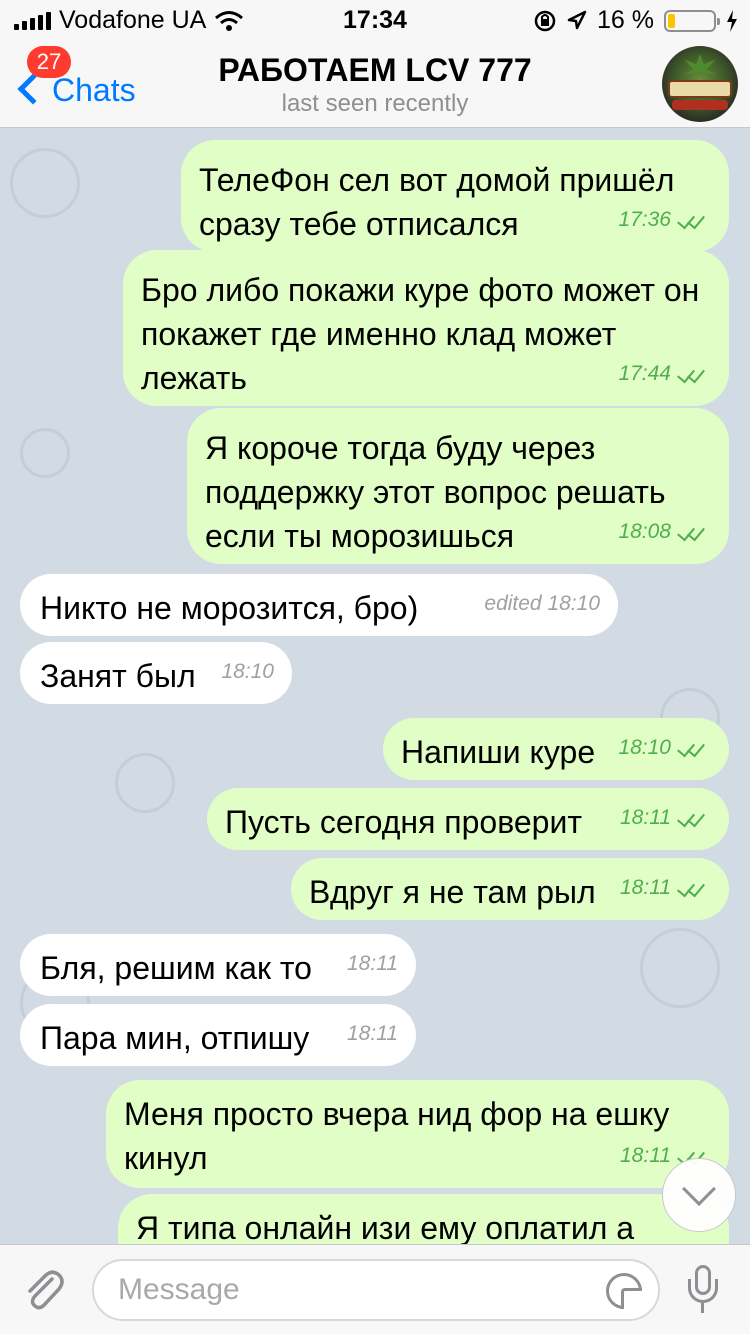 The height and width of the screenshot is (1334, 750). What do you see at coordinates (175, 1038) in the screenshot?
I see `message-text: Пара мин, отпишу` at bounding box center [175, 1038].